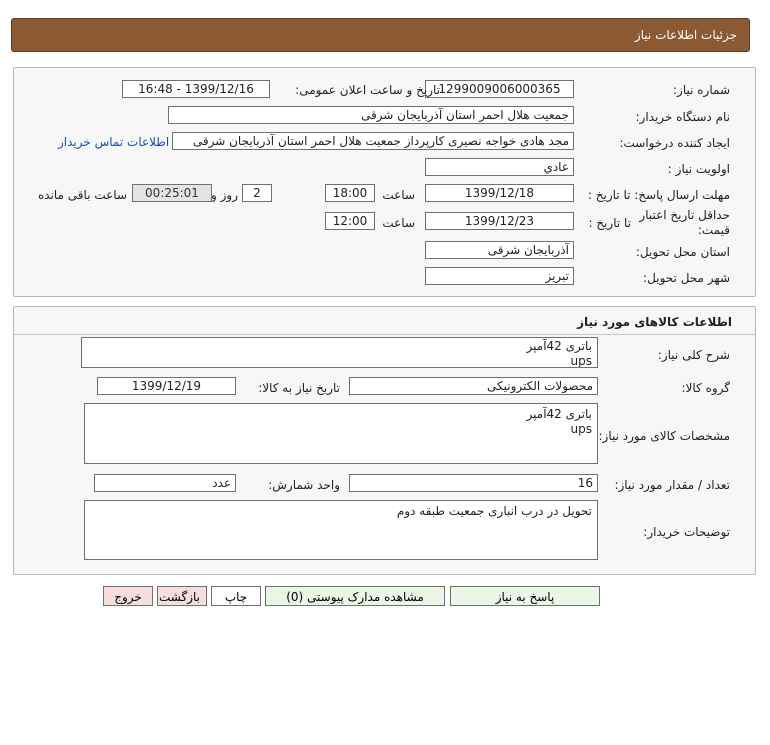 This screenshot has width=770, height=745. What do you see at coordinates (350, 221) in the screenshot?
I see `validity-time-field: 12:00` at bounding box center [350, 221].